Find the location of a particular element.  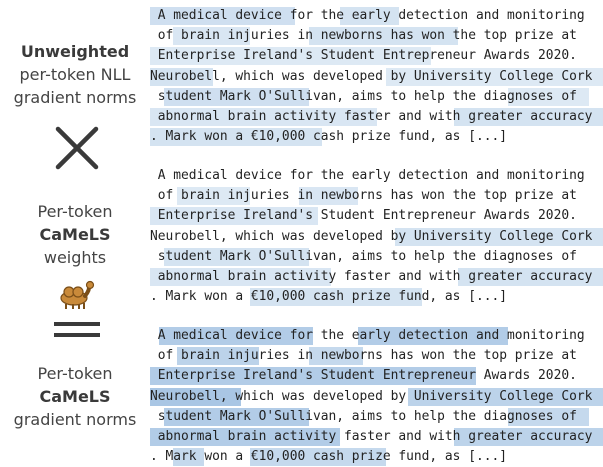

label-camels-gradients: Per-token CaMeLS gradient norms is located at coordinates (75, 396).